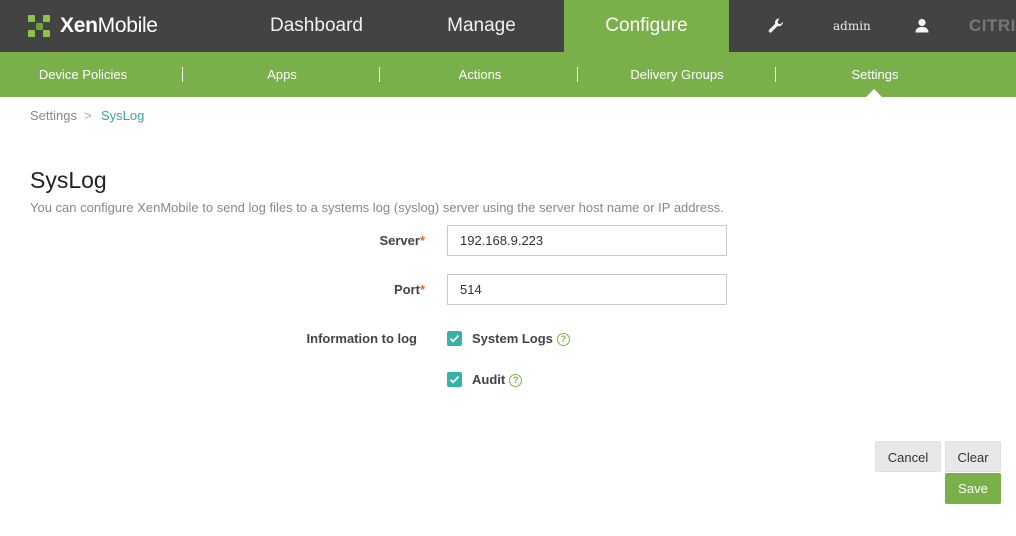  What do you see at coordinates (852, 26) in the screenshot?
I see `user-name: admin` at bounding box center [852, 26].